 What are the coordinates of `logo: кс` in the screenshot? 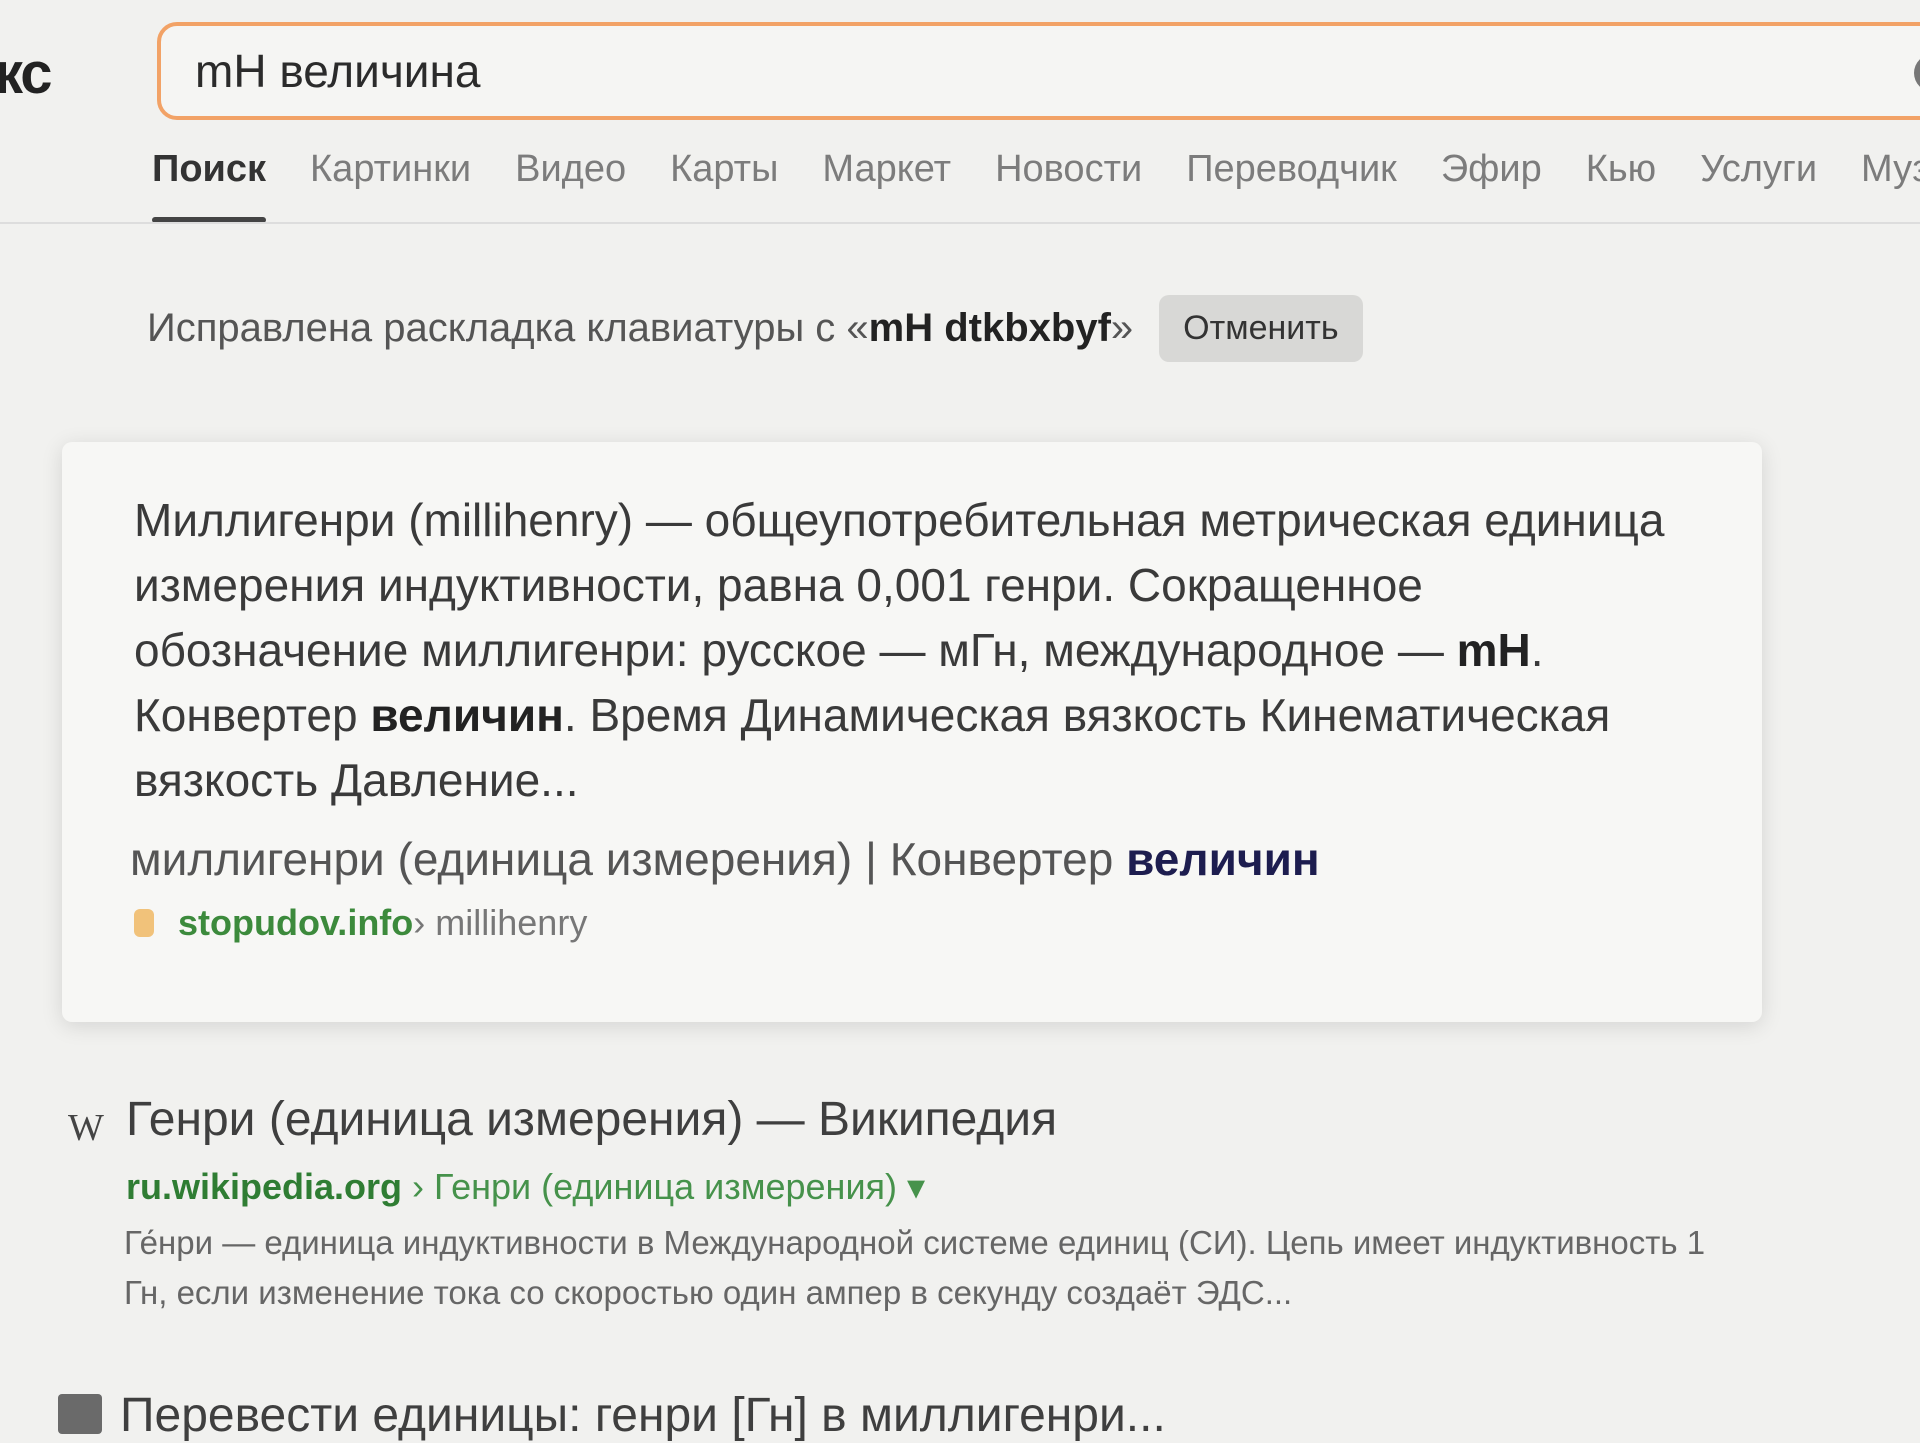 It's located at (26, 73).